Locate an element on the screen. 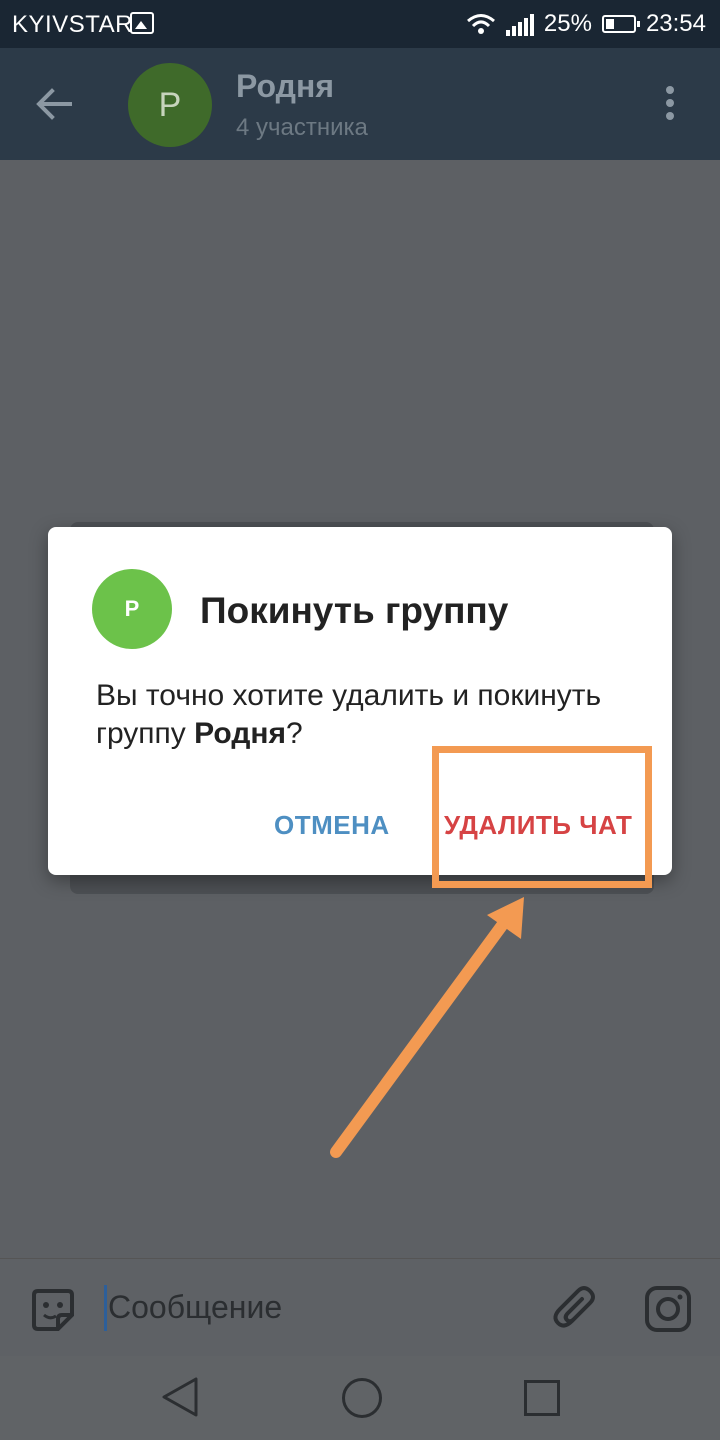 The image size is (720, 1440). status-bar: KYIVSTAR 25% 23:54 is located at coordinates (360, 24).